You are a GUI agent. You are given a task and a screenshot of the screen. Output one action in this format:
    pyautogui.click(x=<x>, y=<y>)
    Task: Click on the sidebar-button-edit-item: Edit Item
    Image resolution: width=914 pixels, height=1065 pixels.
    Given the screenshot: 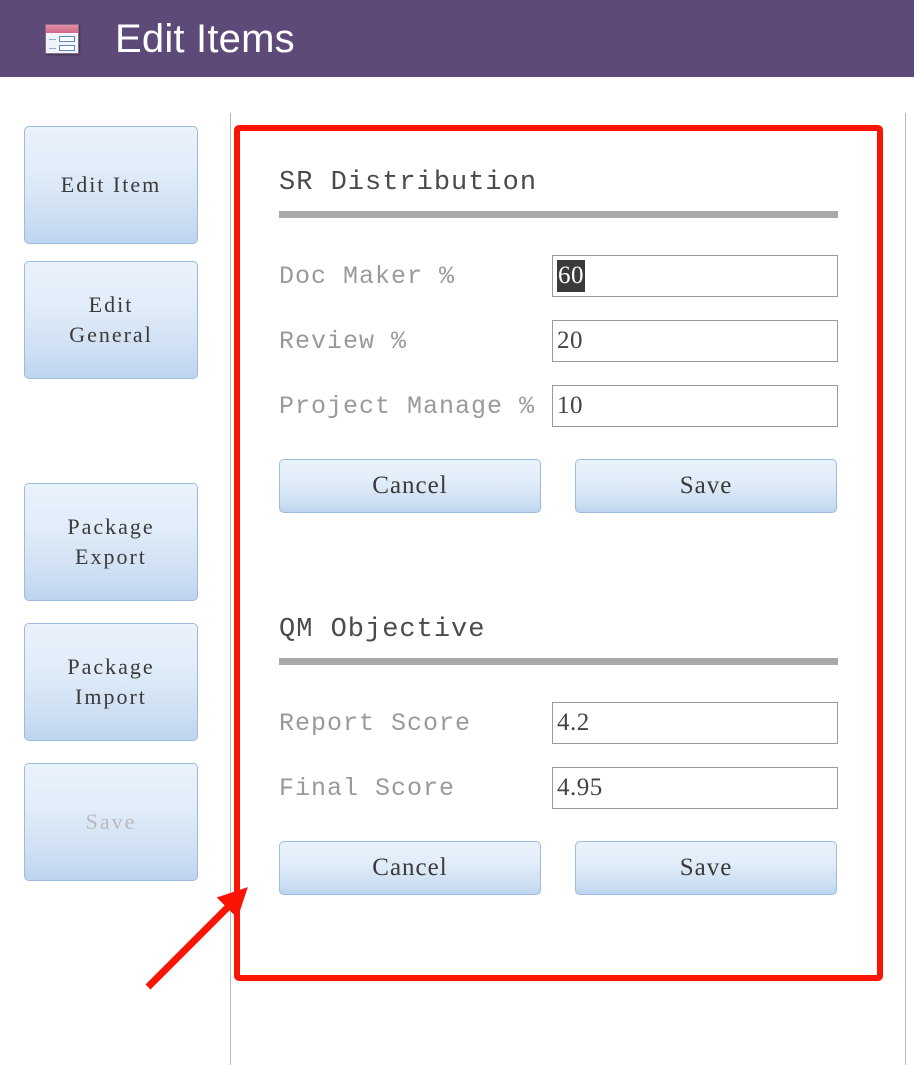 What is the action you would take?
    pyautogui.click(x=111, y=185)
    